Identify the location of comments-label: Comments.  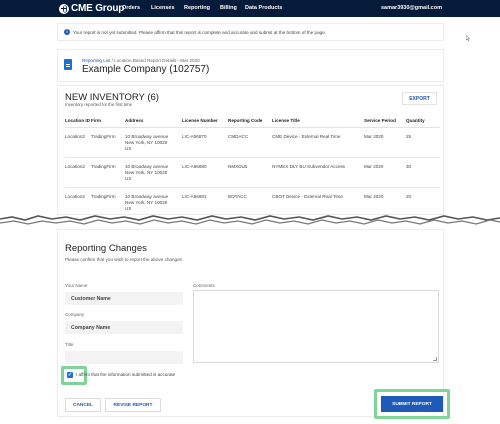
(204, 285).